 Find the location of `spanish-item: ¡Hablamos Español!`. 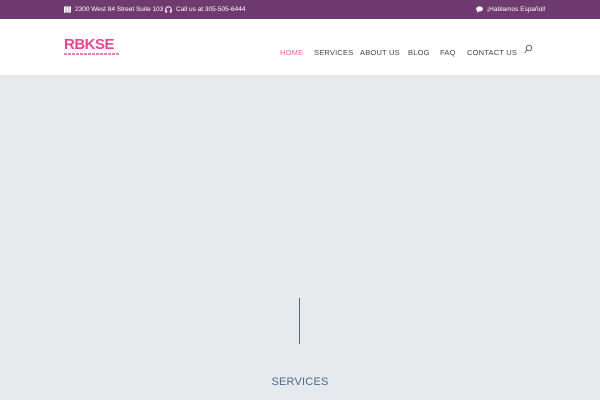

spanish-item: ¡Hablamos Español! is located at coordinates (511, 9).